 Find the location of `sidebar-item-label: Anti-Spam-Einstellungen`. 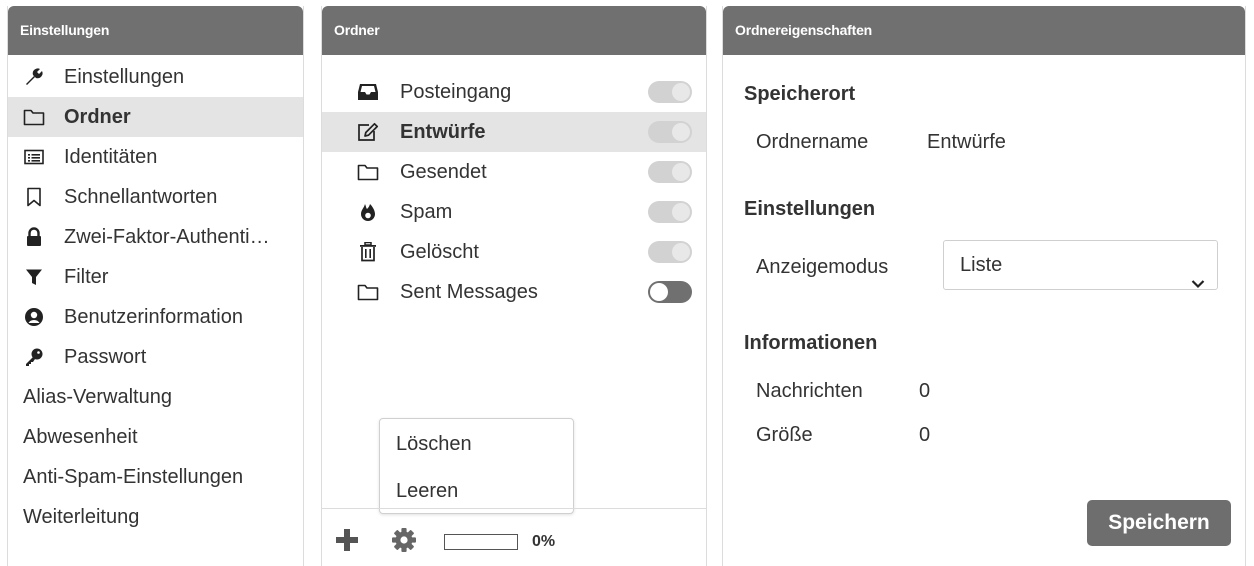

sidebar-item-label: Anti-Spam-Einstellungen is located at coordinates (133, 476).